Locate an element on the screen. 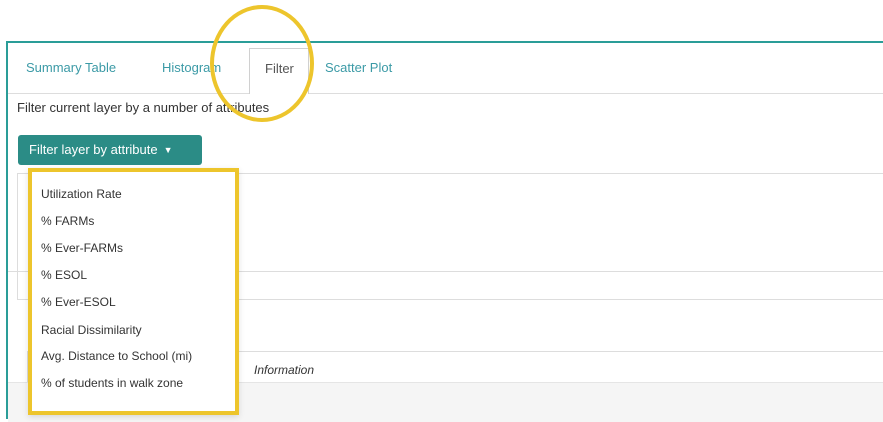  dropdown-item-utilization-rate: Utilization Rate is located at coordinates (81, 194).